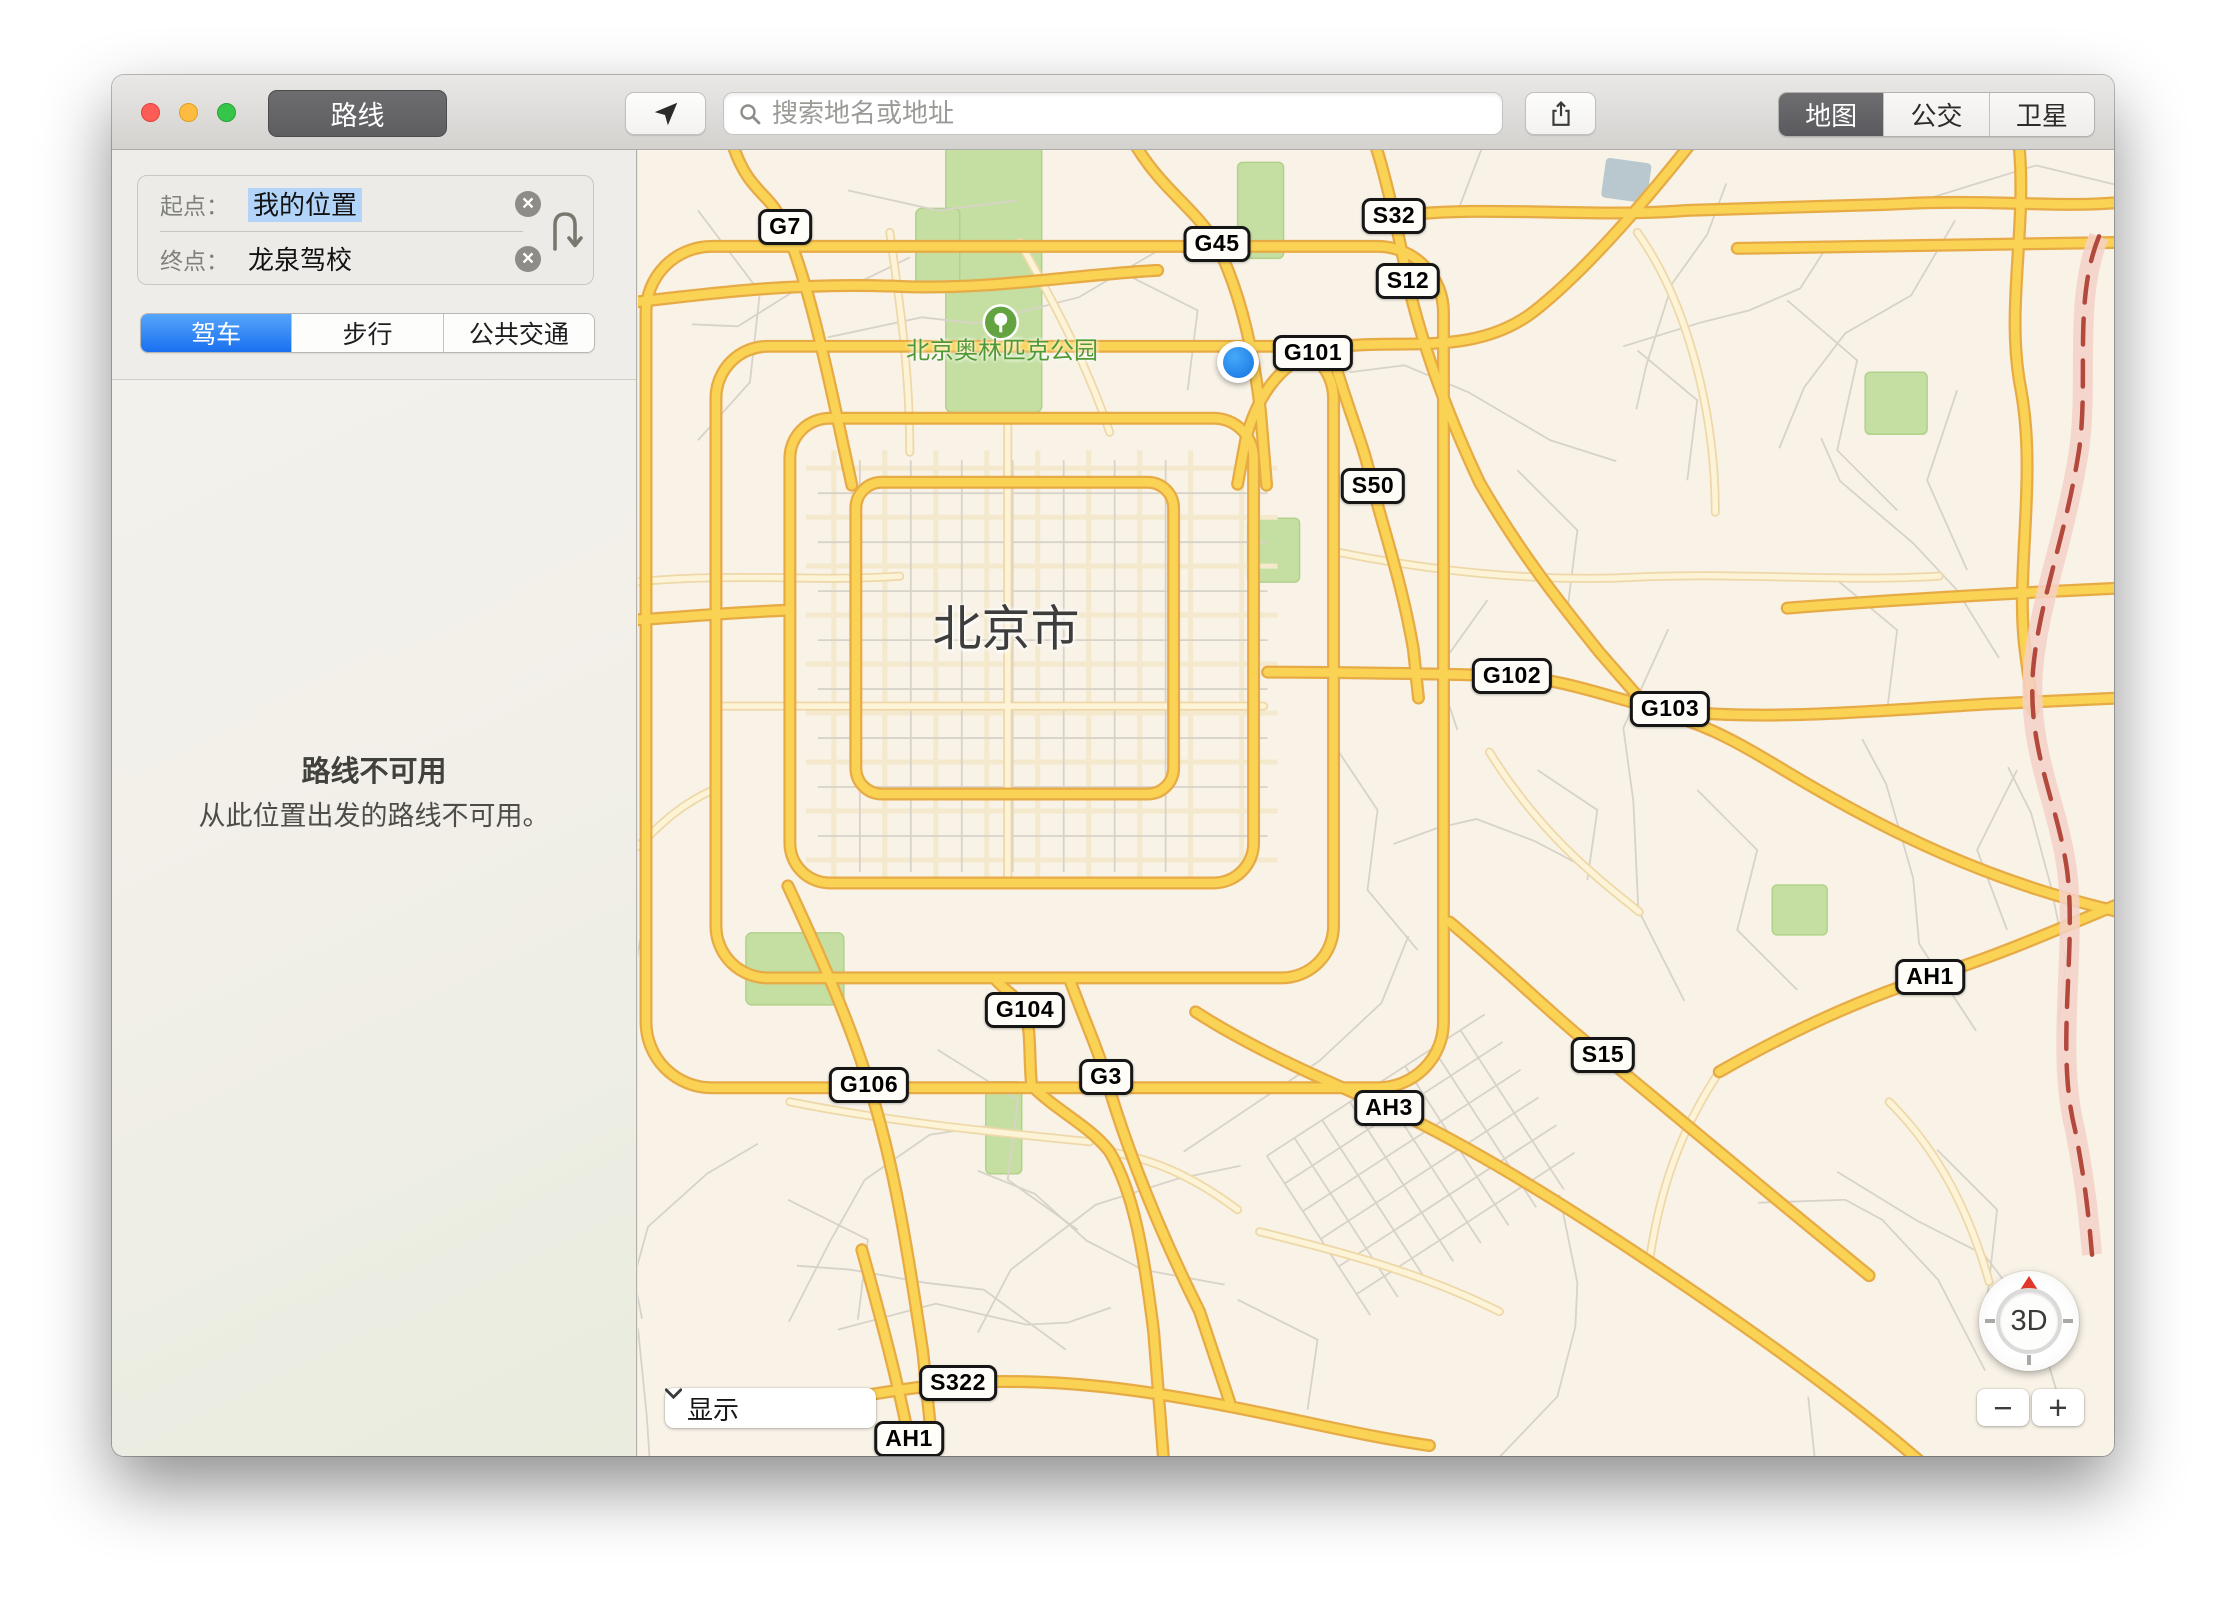 This screenshot has width=2224, height=1604. What do you see at coordinates (528, 259) in the screenshot?
I see `clear-end-icon: ×` at bounding box center [528, 259].